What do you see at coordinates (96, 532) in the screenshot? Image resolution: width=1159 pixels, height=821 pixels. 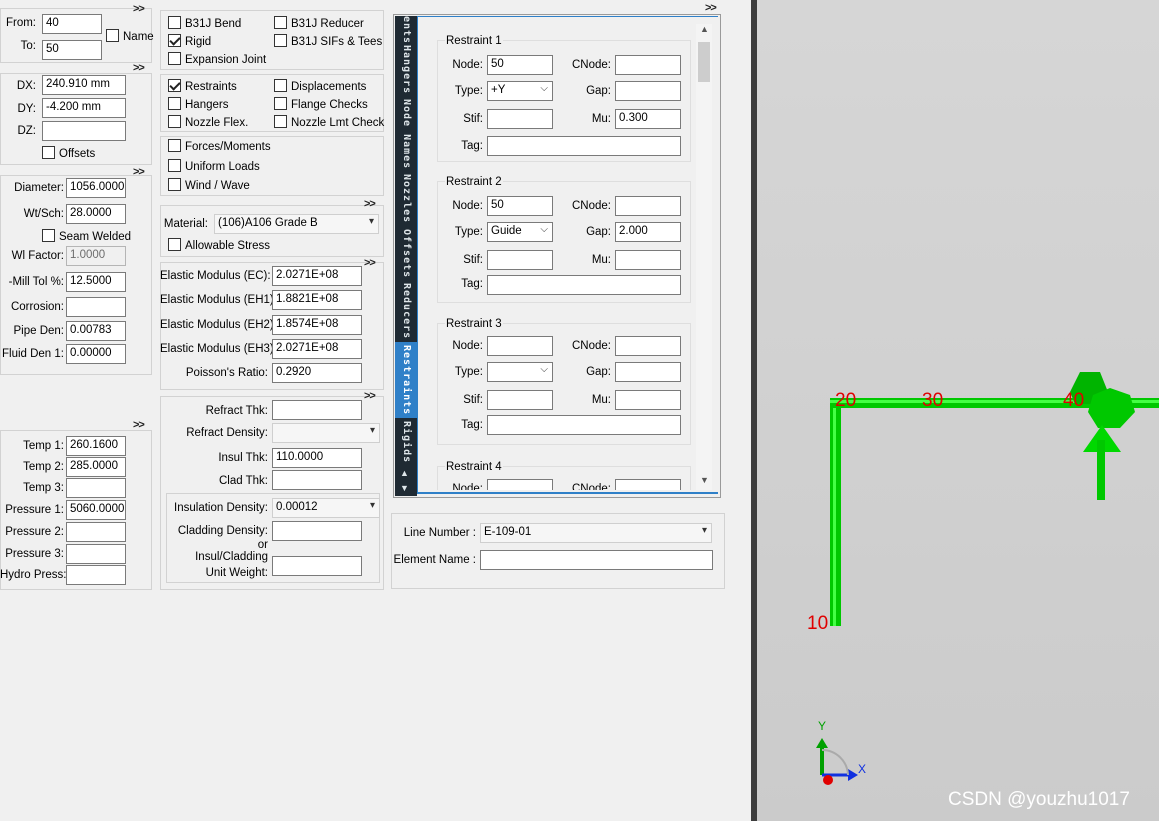 I see `pressure2-input` at bounding box center [96, 532].